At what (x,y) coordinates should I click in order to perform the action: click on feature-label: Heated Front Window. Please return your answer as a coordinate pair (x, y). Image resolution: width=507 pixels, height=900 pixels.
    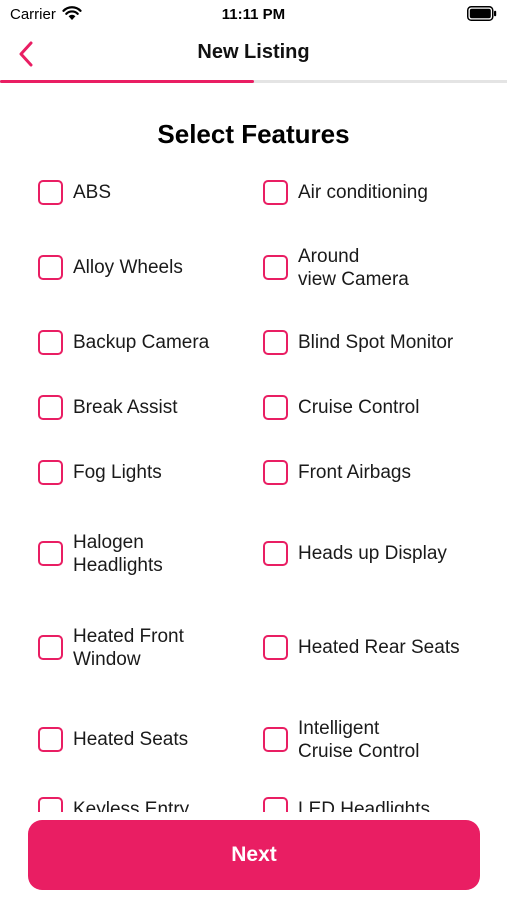
    Looking at the image, I should click on (128, 647).